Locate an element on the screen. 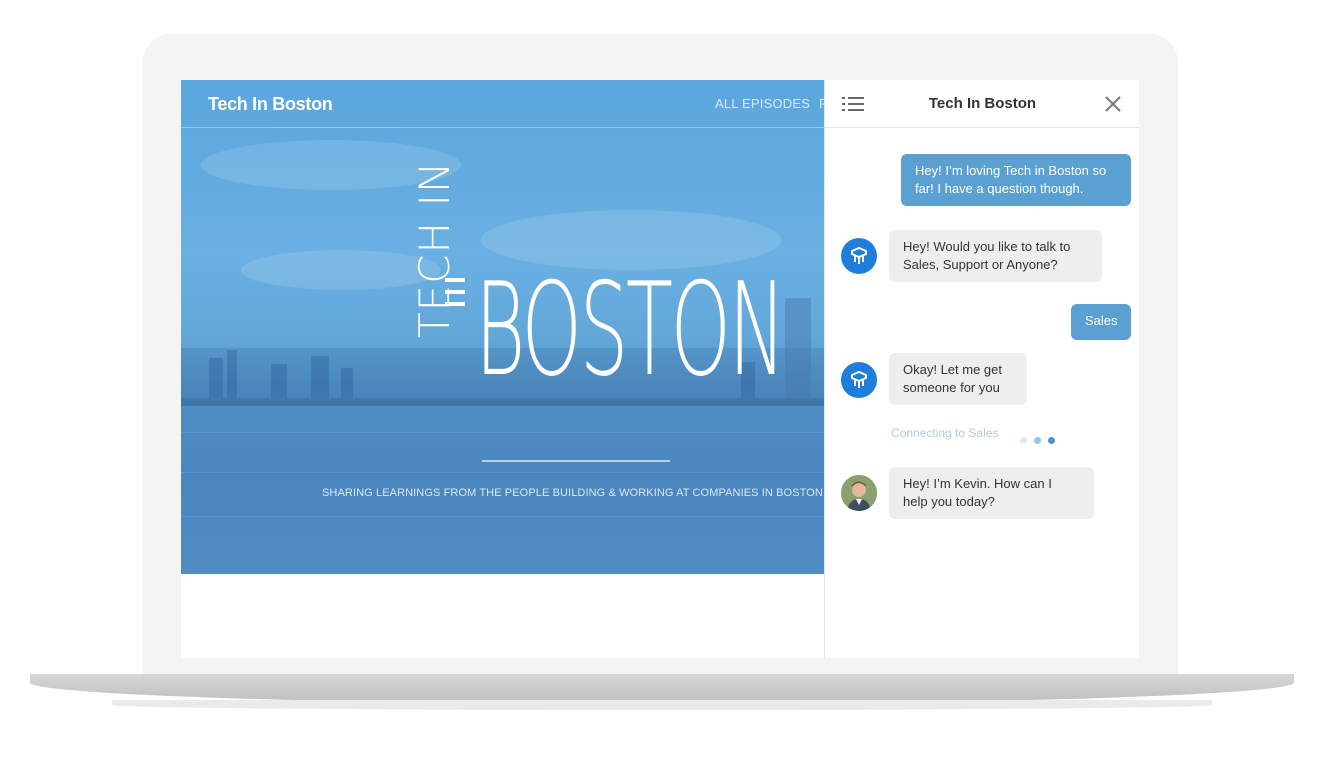 This screenshot has width=1322, height=758. chat-header: Tech In Boston is located at coordinates (982, 104).